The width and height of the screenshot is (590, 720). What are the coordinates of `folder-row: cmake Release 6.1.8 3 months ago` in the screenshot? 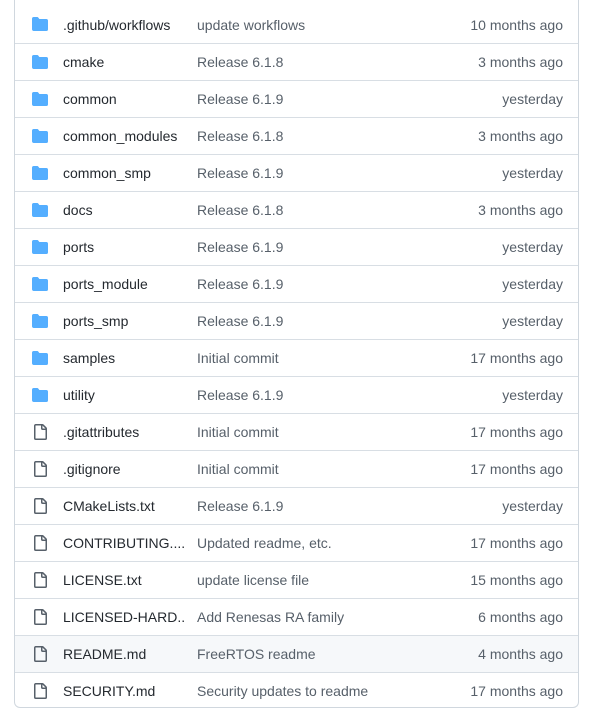 It's located at (296, 61).